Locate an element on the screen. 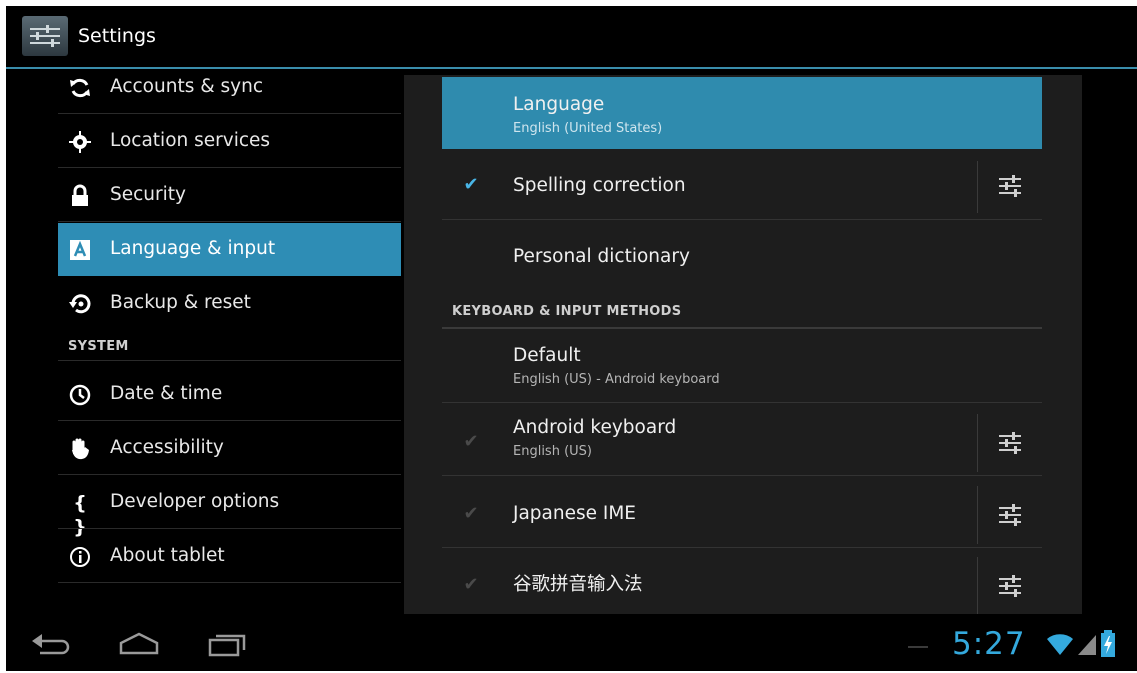  android-keyboard-row: ✔ Android keyboard English (US) is located at coordinates (742, 442).